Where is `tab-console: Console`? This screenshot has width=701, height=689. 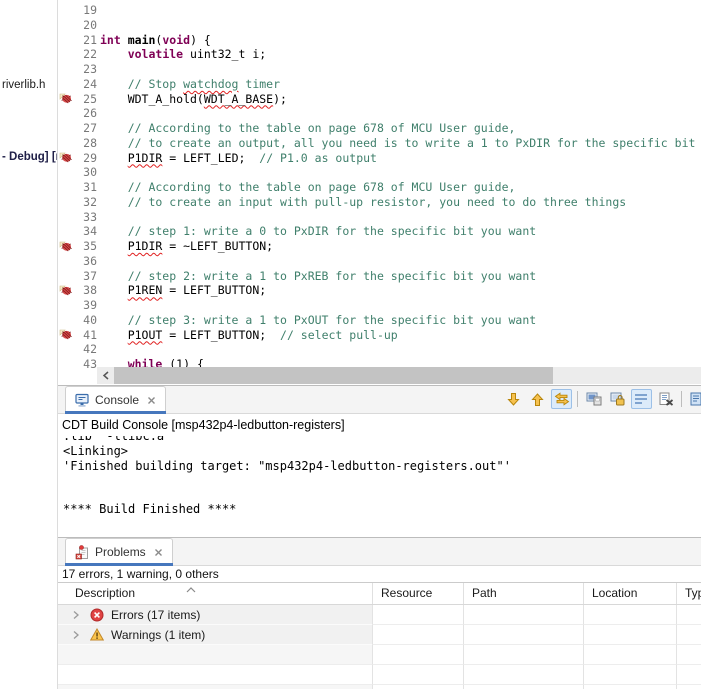
tab-console: Console is located at coordinates (116, 400).